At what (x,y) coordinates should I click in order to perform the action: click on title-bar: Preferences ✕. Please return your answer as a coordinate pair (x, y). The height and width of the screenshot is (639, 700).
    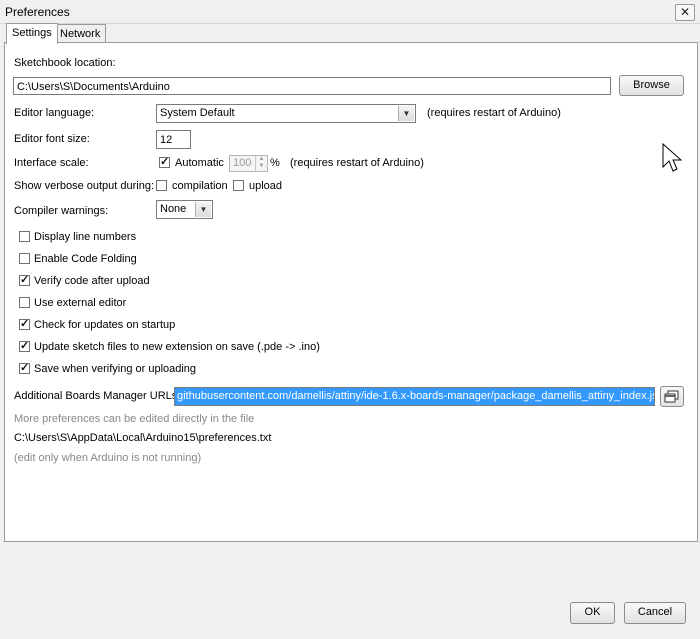
    Looking at the image, I should click on (350, 12).